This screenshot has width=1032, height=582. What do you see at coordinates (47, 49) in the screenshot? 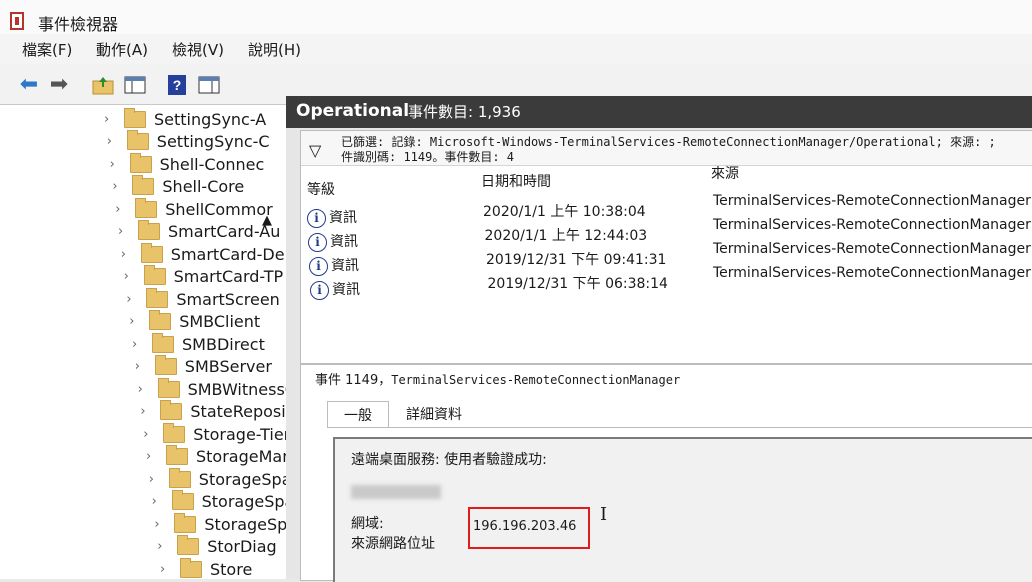
I see `menu-file: 檔案(F)` at bounding box center [47, 49].